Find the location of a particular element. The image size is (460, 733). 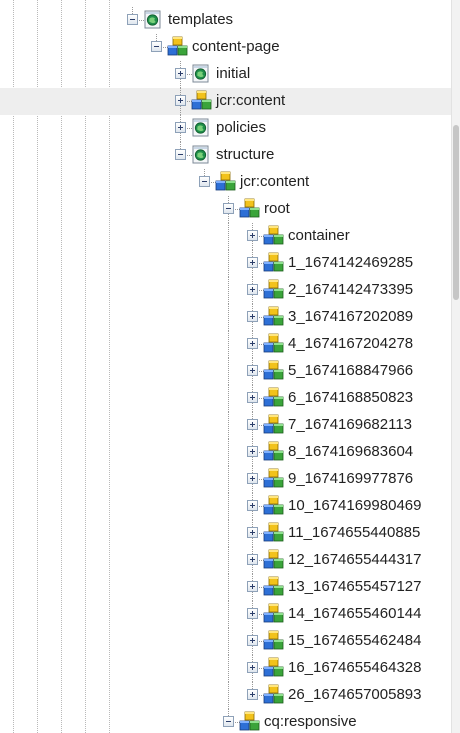

tree-node: 6_1674168850823 is located at coordinates (226, 398).